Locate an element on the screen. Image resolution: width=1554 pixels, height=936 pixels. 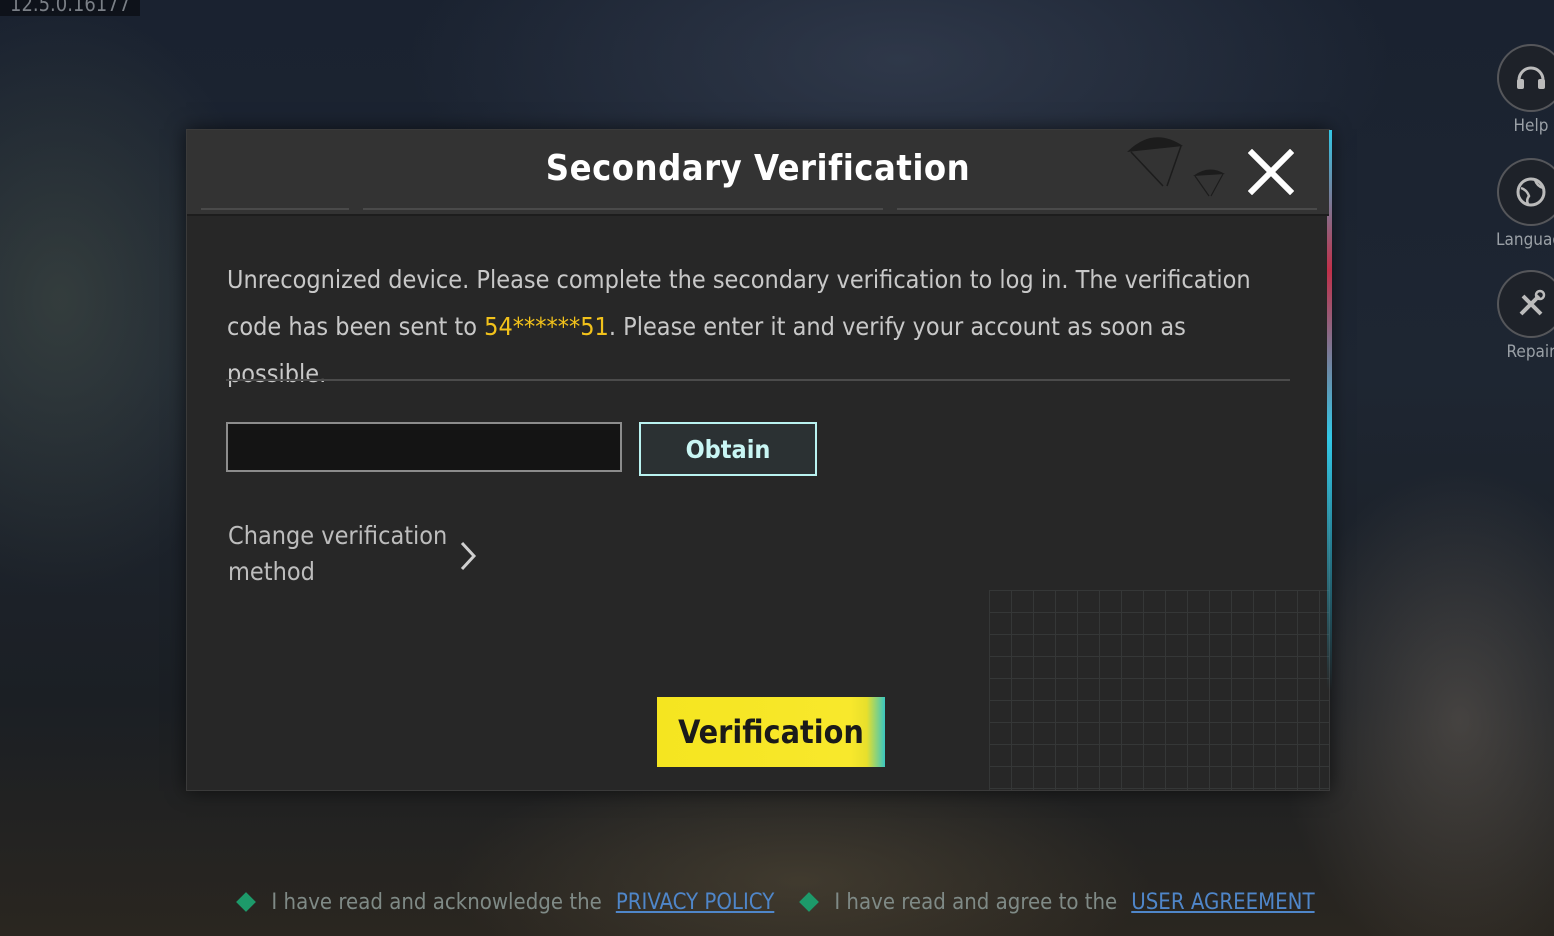
privacy-checkbox is located at coordinates (246, 902).